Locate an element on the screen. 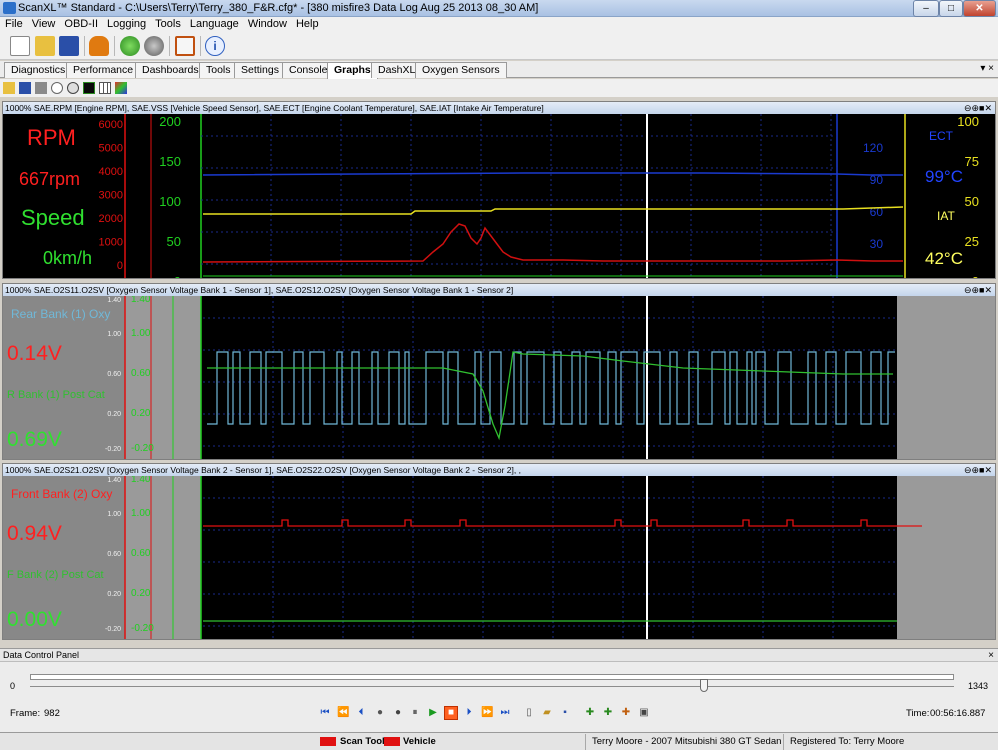  new-document-icon is located at coordinates (20, 46).